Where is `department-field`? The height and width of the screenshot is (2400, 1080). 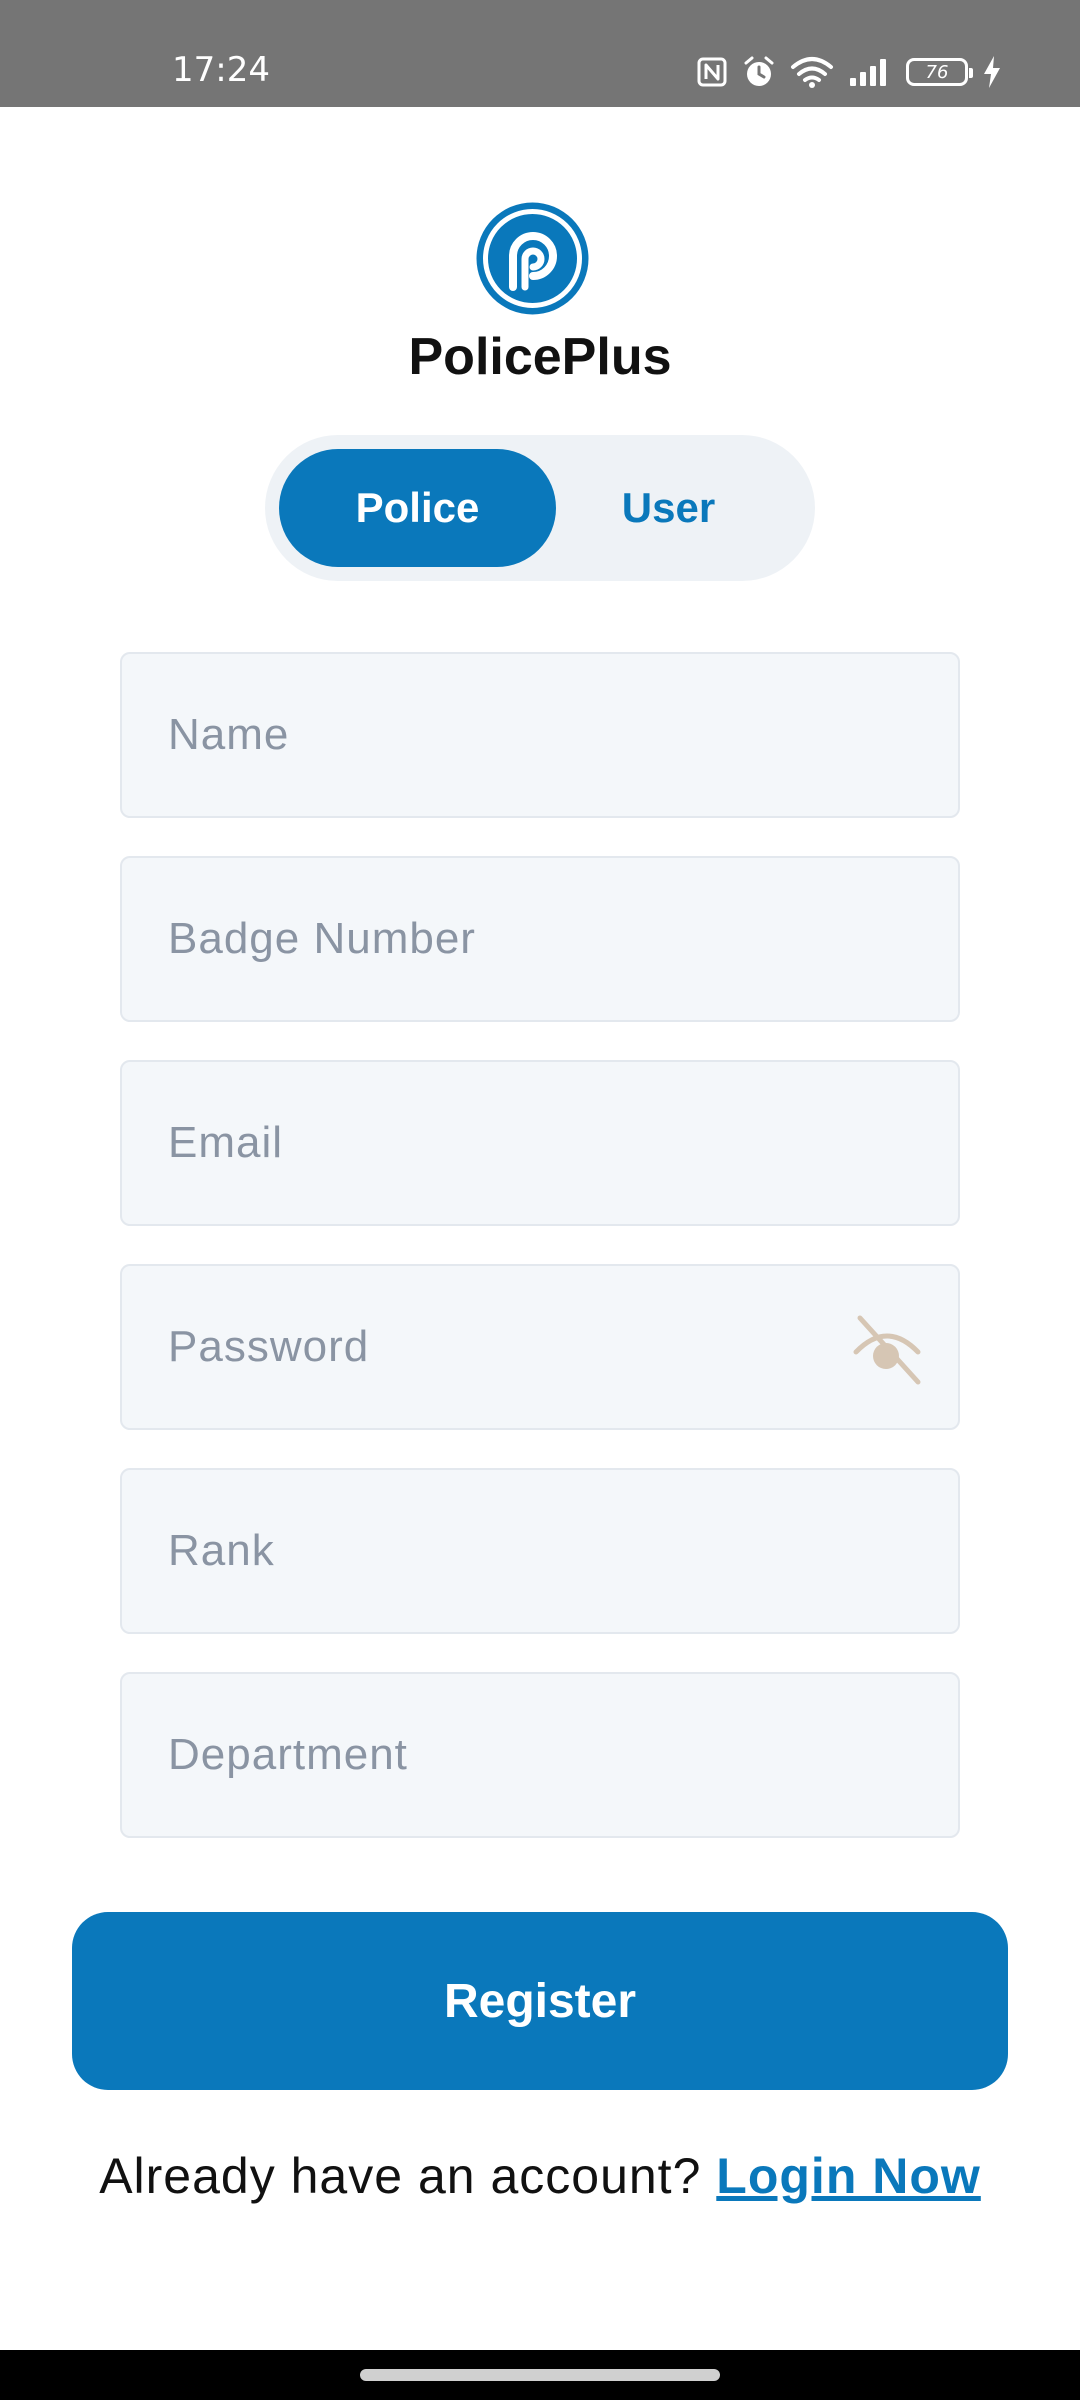
department-field is located at coordinates (540, 1755).